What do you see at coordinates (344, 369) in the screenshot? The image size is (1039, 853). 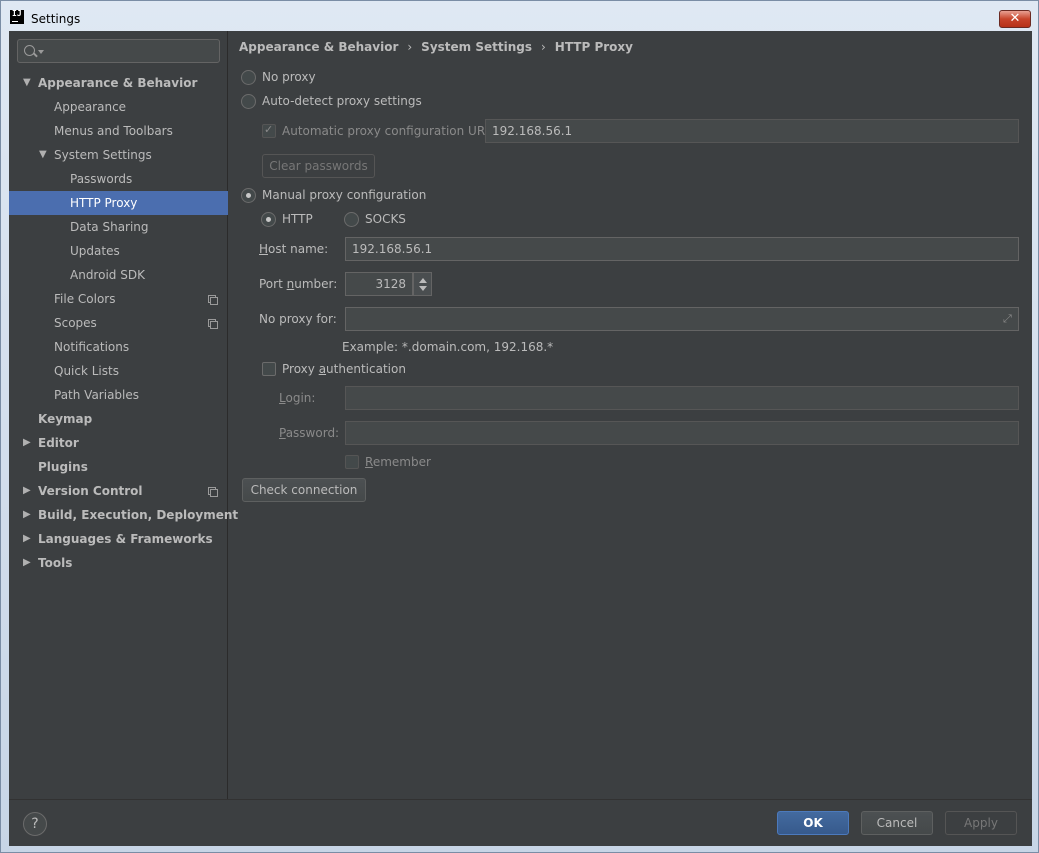 I see `proxy-authentication-label: Proxy authentication` at bounding box center [344, 369].